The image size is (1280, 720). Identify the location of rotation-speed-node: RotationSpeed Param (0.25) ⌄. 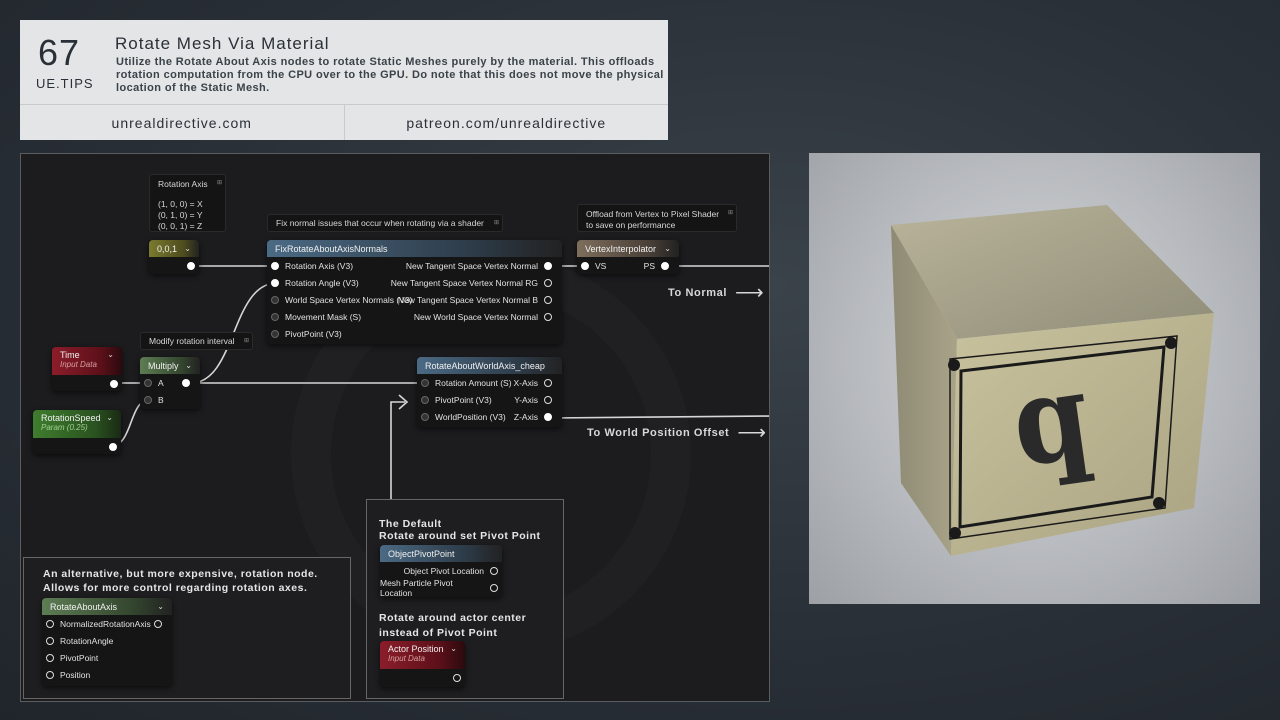
(77, 432).